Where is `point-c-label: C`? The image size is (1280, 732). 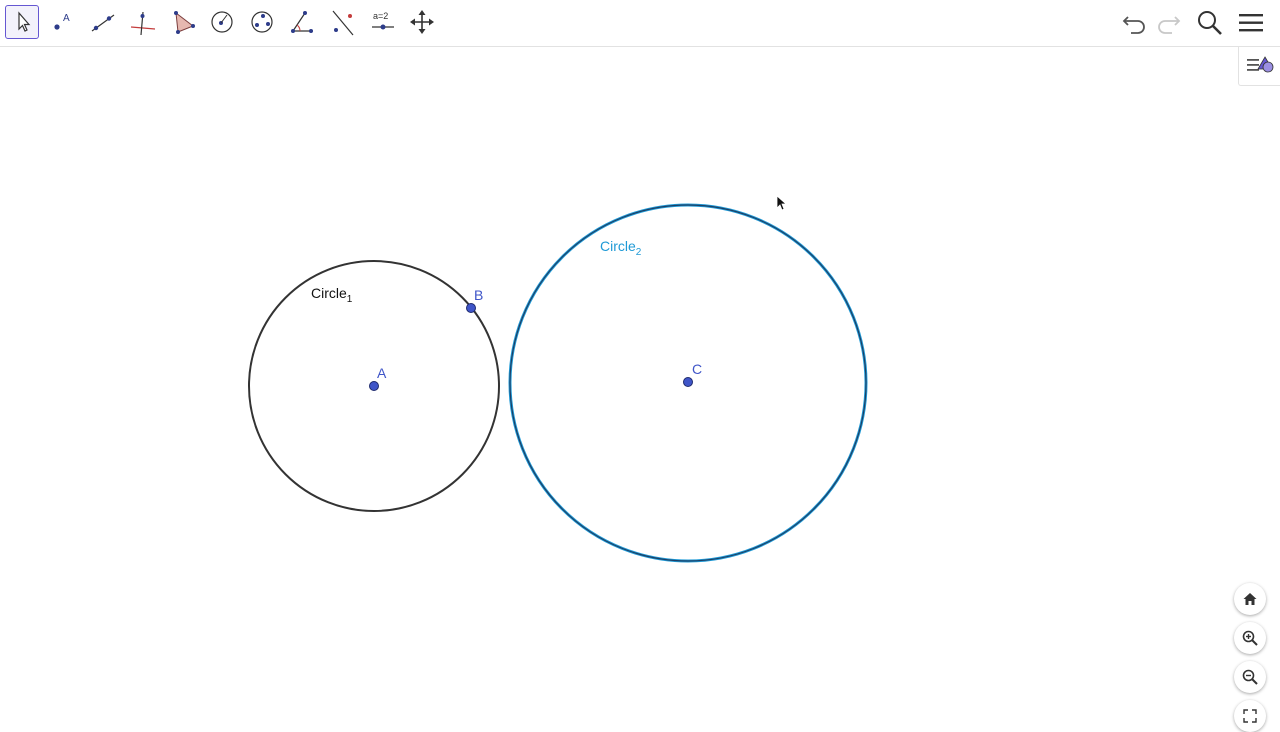
point-c-label: C is located at coordinates (697, 369).